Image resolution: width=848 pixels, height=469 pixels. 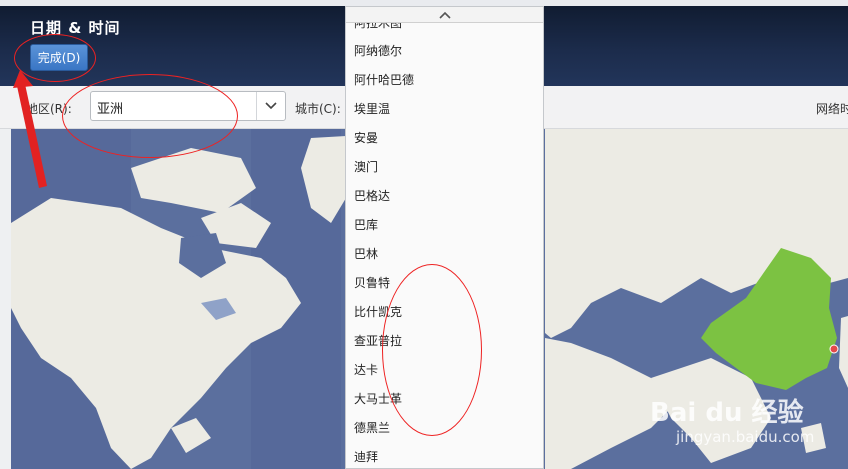 I want to click on annotation-arrow-icon, so click(x=30, y=129).